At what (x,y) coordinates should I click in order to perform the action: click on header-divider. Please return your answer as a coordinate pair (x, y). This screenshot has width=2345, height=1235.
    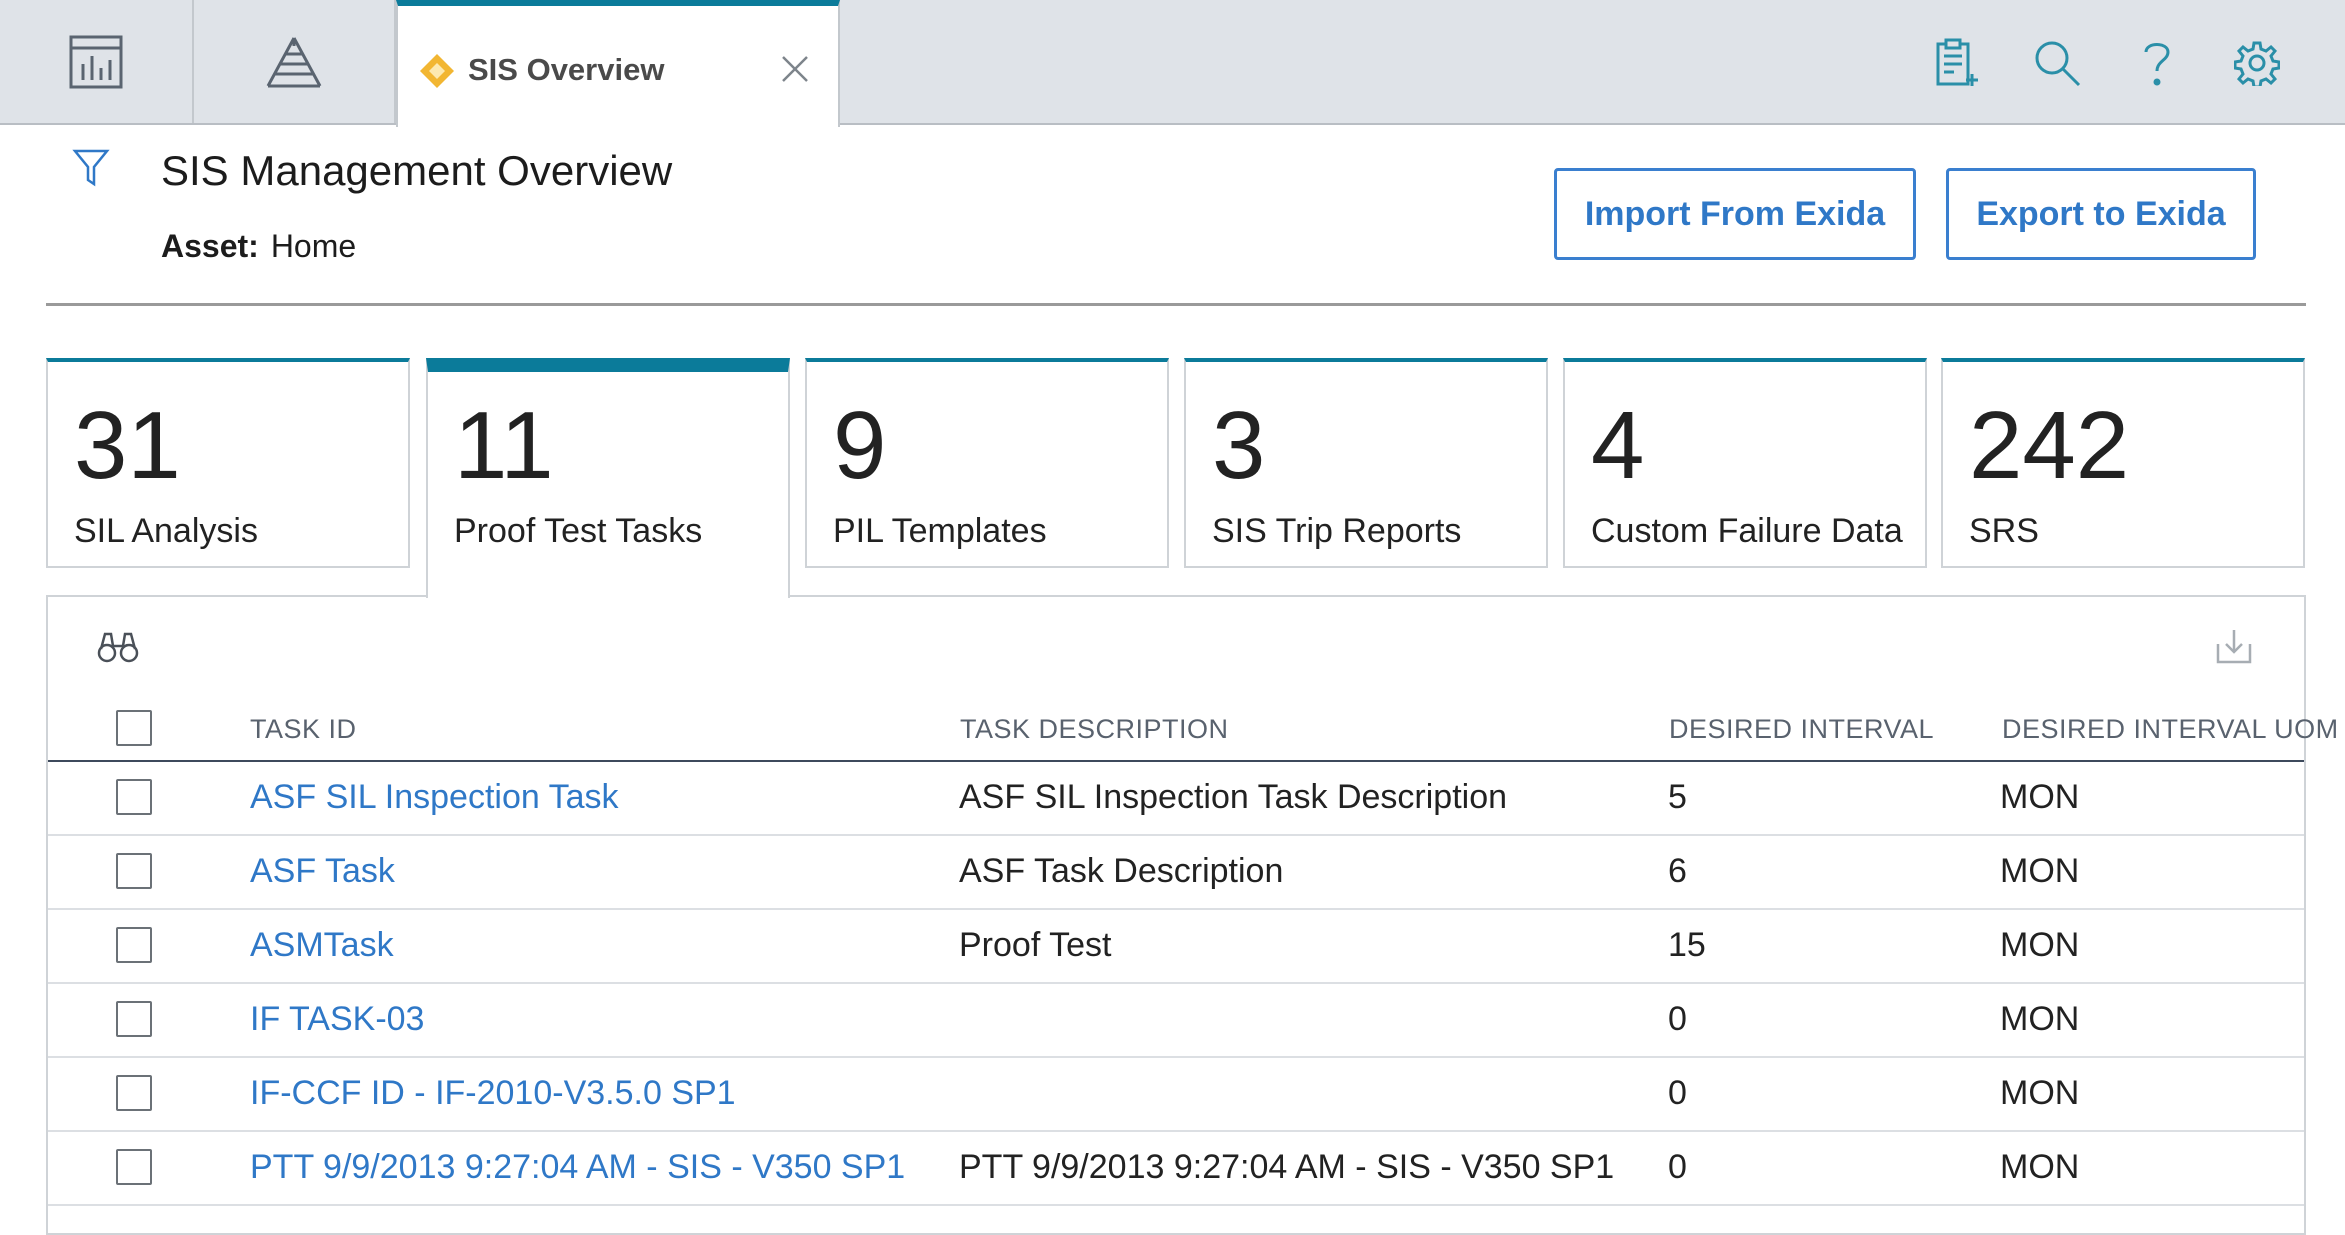
    Looking at the image, I should click on (1176, 304).